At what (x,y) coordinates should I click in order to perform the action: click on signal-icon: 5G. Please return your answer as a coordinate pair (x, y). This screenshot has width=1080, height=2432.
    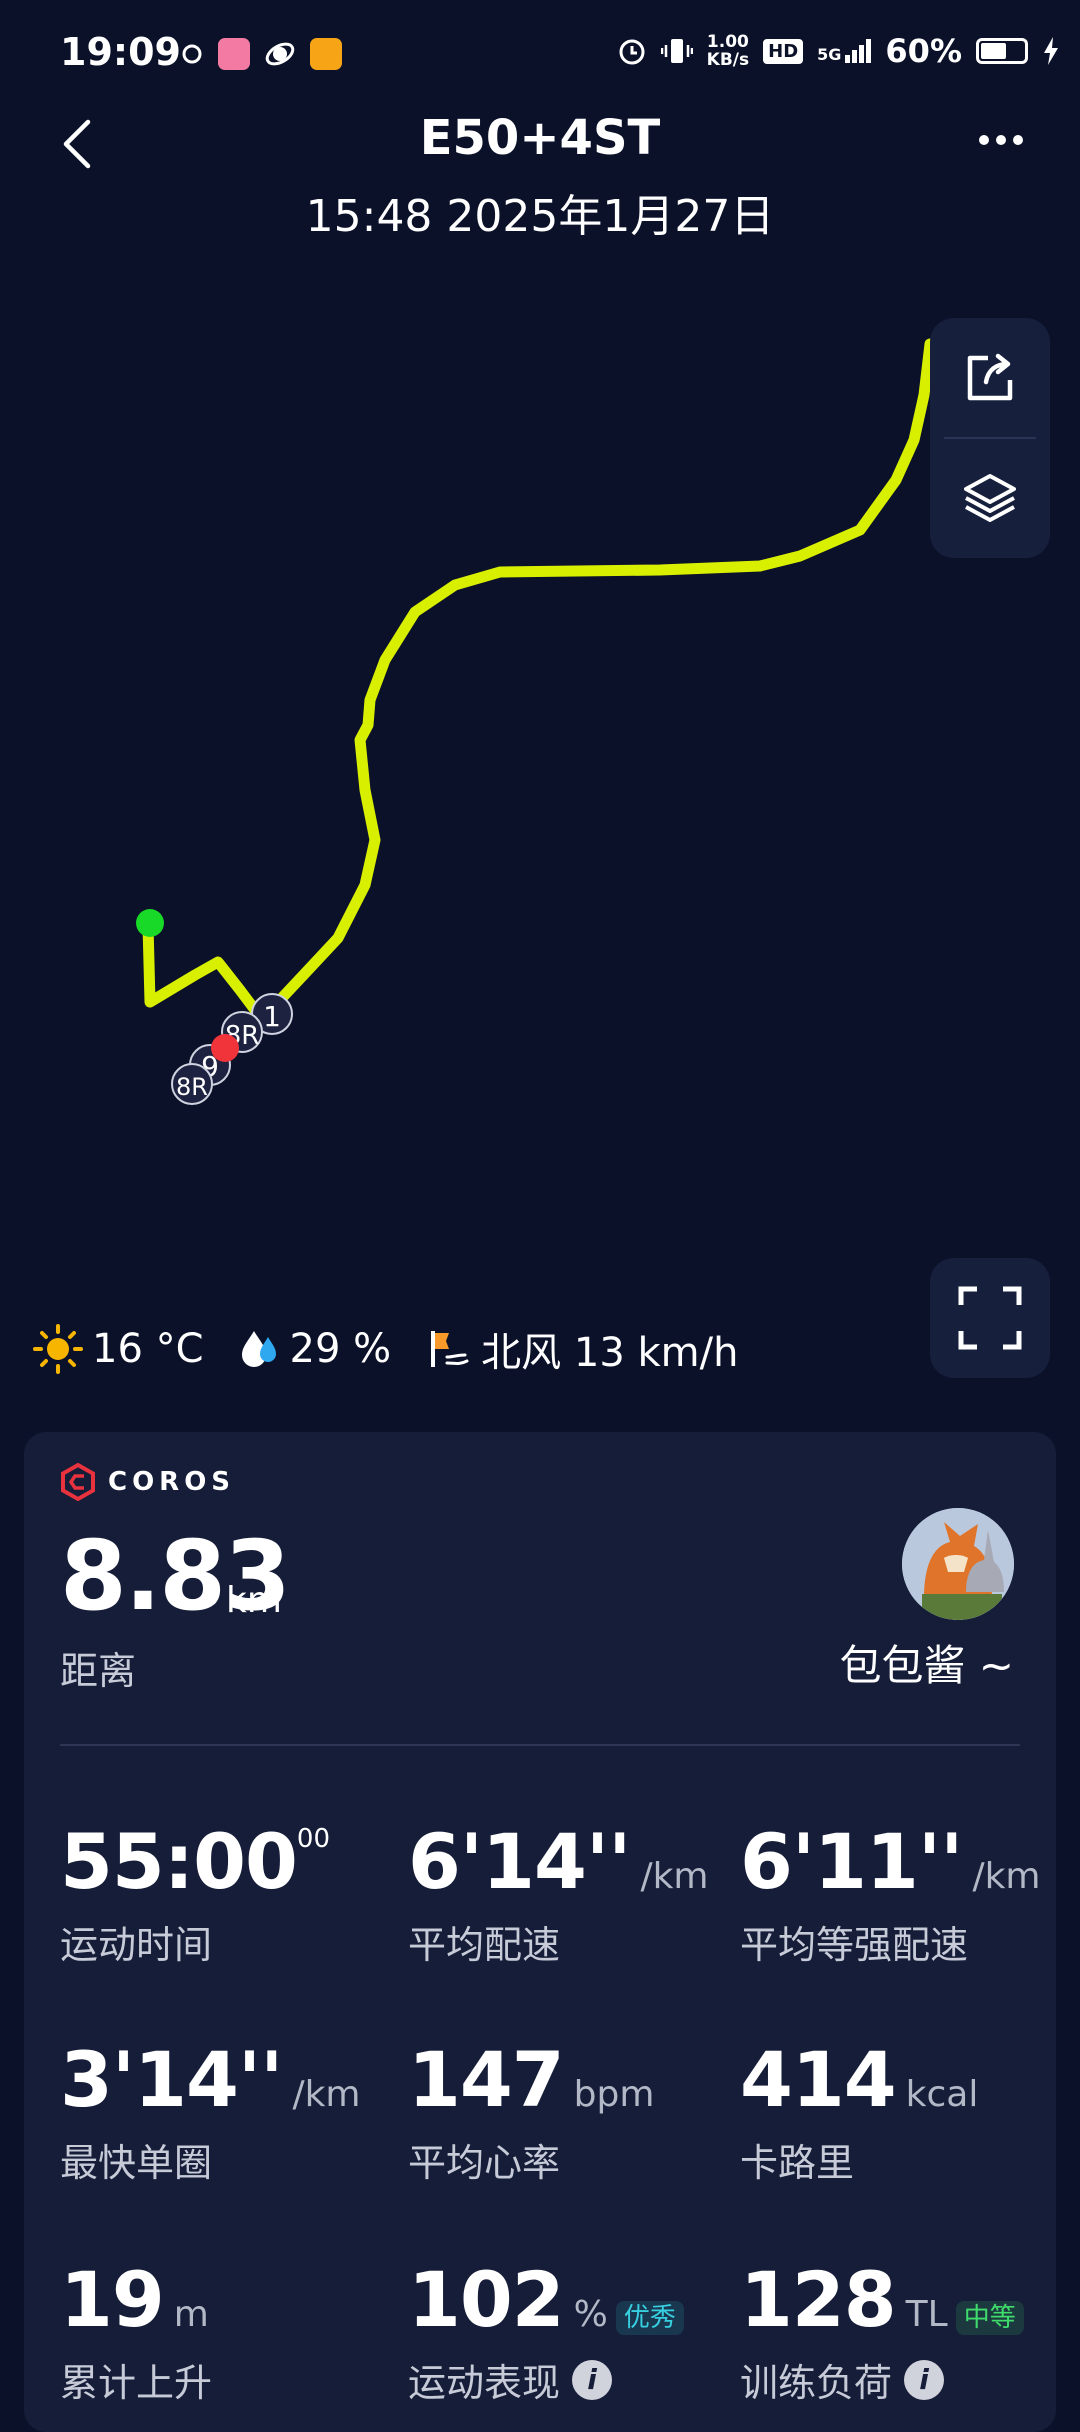
    Looking at the image, I should click on (844, 51).